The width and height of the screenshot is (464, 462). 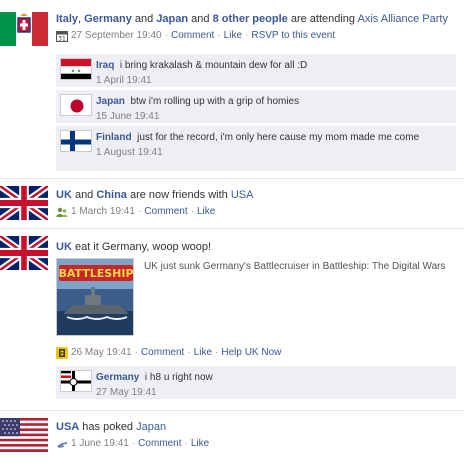 I want to click on italy-savoy-flag-avatar, so click(x=24, y=29).